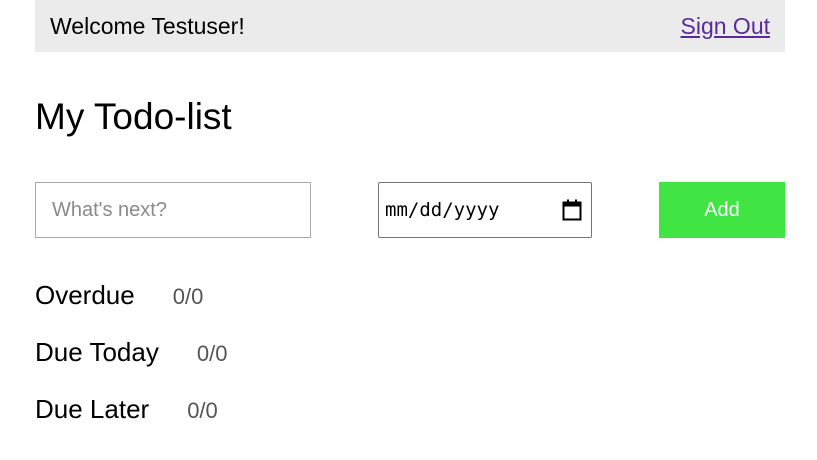 The image size is (817, 460). I want to click on due-today-section: Due Today 0/0, so click(131, 352).